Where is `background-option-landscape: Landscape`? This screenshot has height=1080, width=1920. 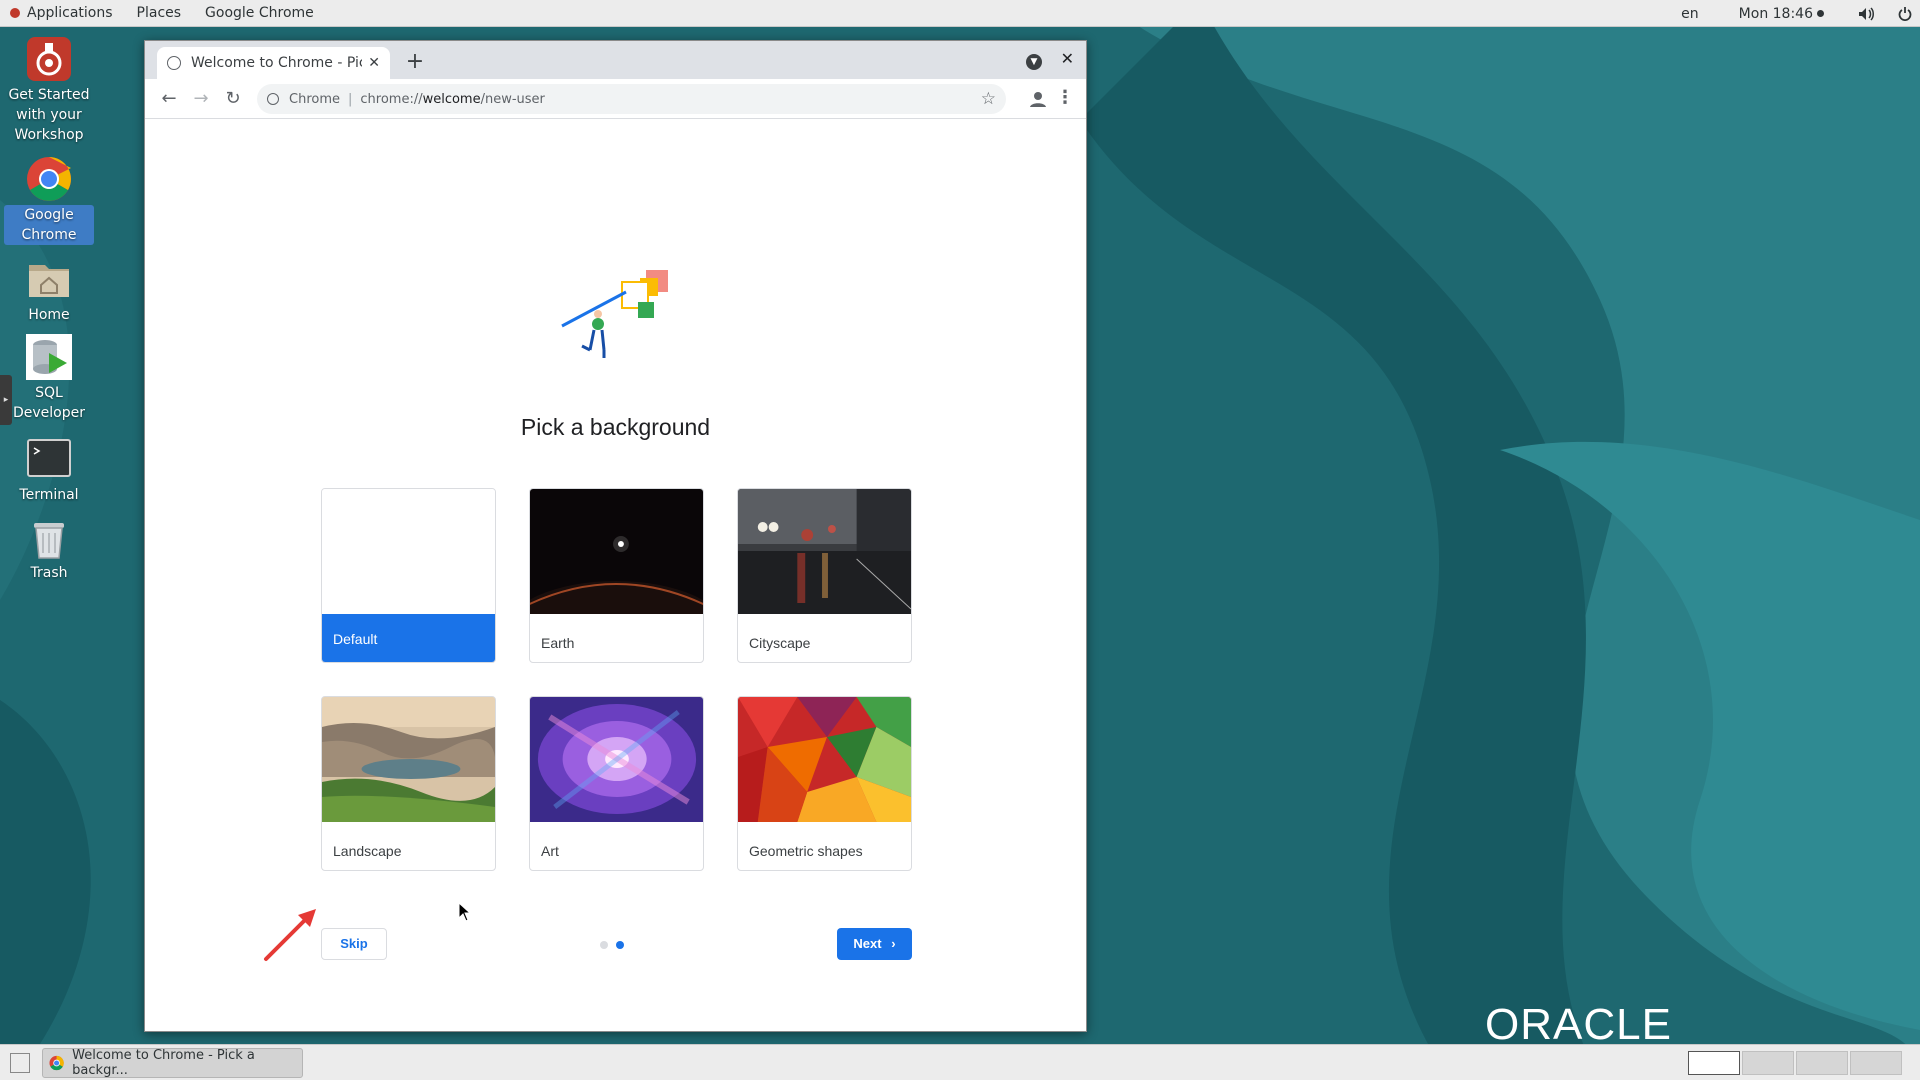 background-option-landscape: Landscape is located at coordinates (408, 783).